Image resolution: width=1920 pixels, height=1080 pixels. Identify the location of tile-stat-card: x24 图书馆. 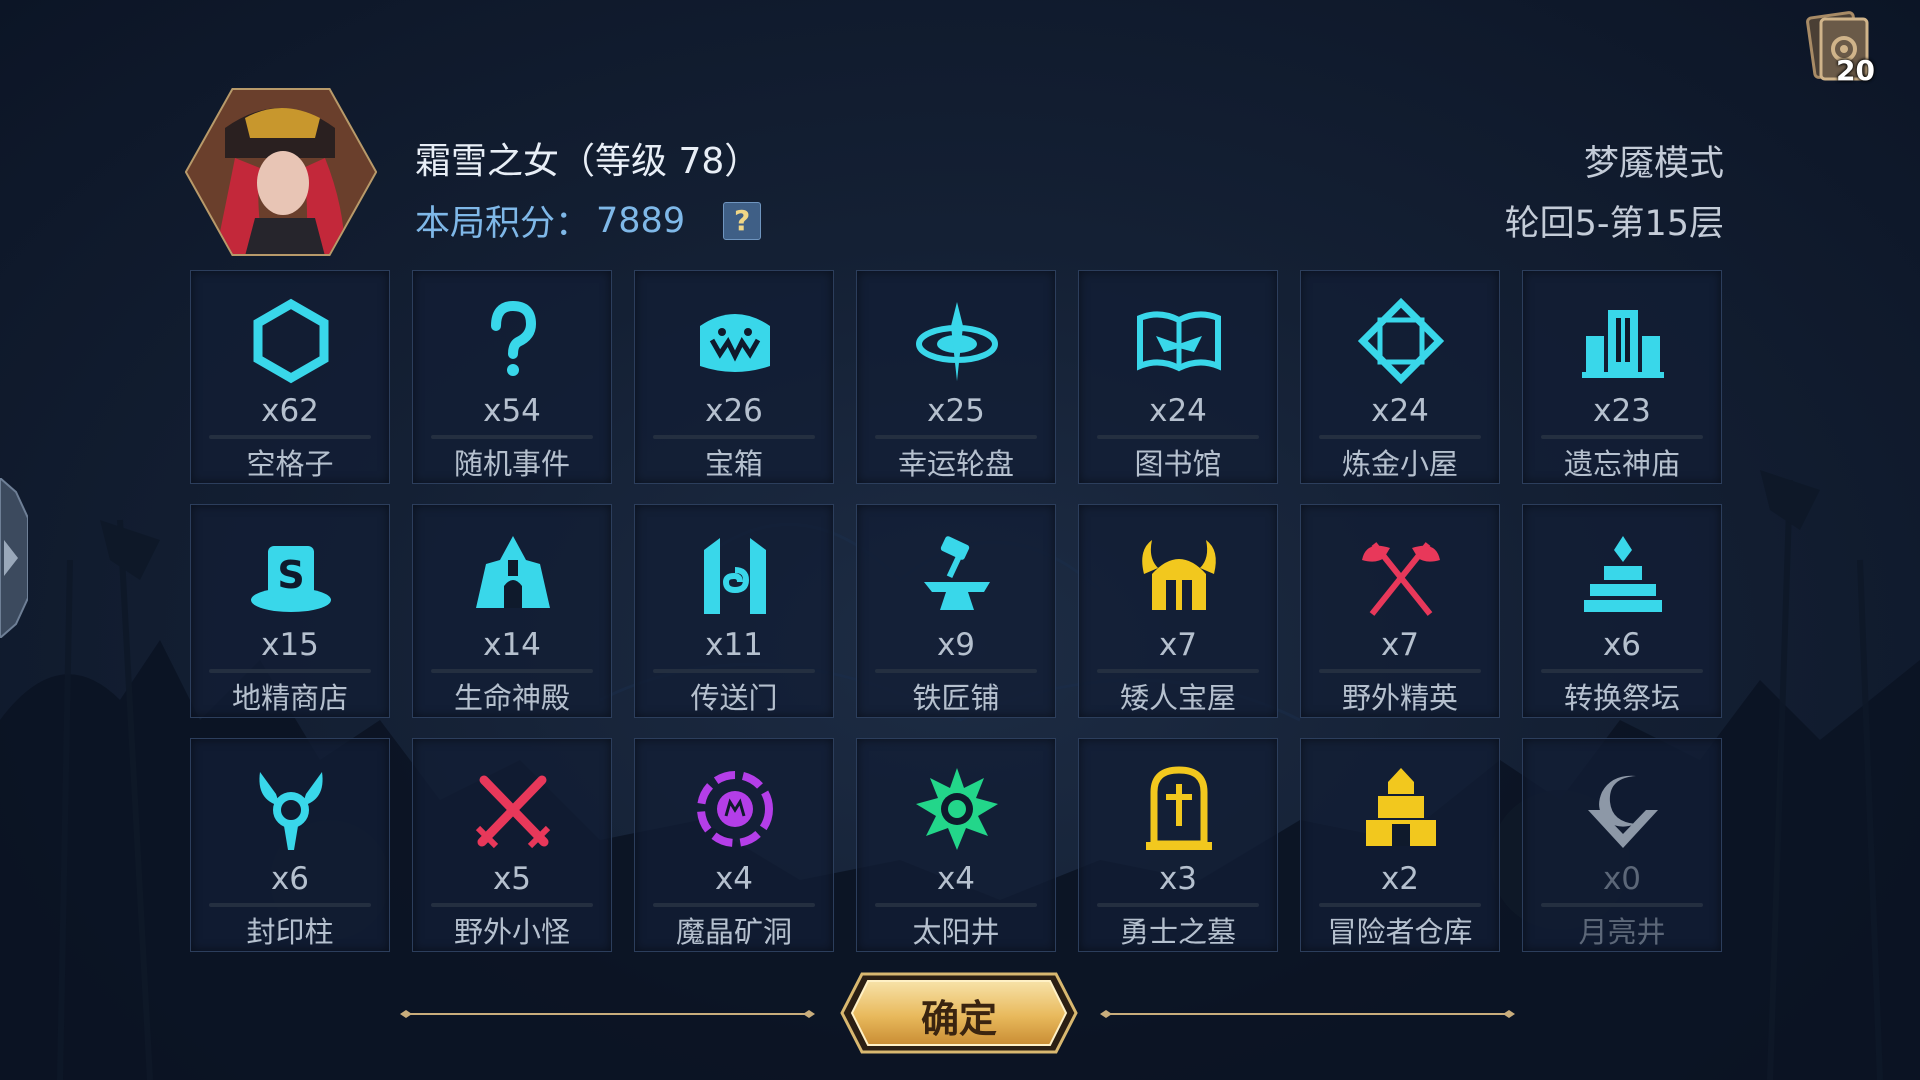
(1178, 377).